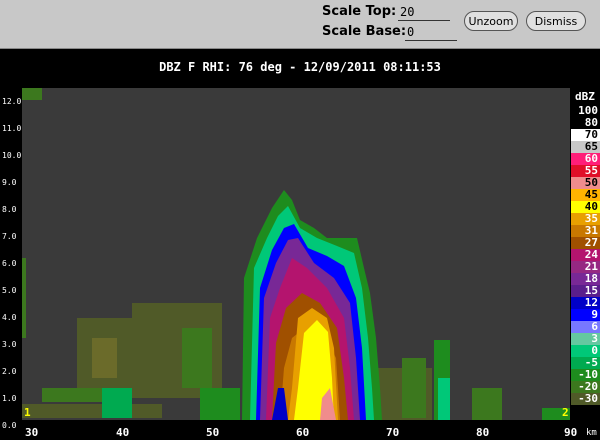 Image resolution: width=600 pixels, height=440 pixels. What do you see at coordinates (300, 67) in the screenshot?
I see `display-title: DBZ F RHI: 76 deg - 12/09/2011 08:11:53` at bounding box center [300, 67].